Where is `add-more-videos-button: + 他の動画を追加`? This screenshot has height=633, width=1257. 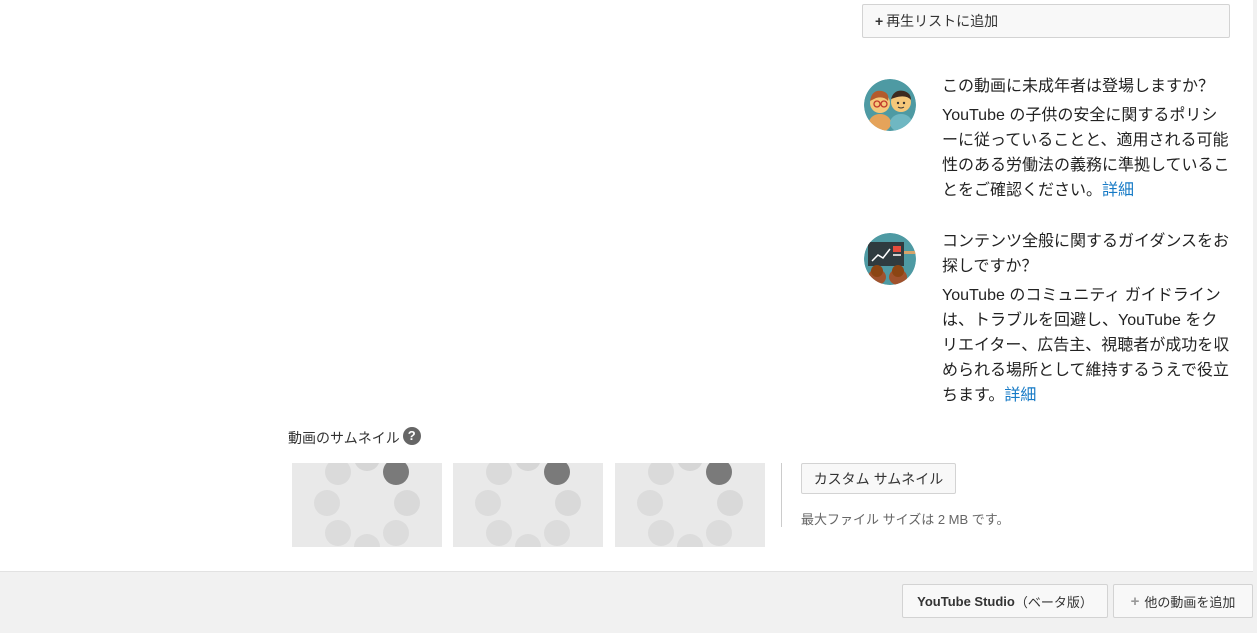 add-more-videos-button: + 他の動画を追加 is located at coordinates (1183, 601).